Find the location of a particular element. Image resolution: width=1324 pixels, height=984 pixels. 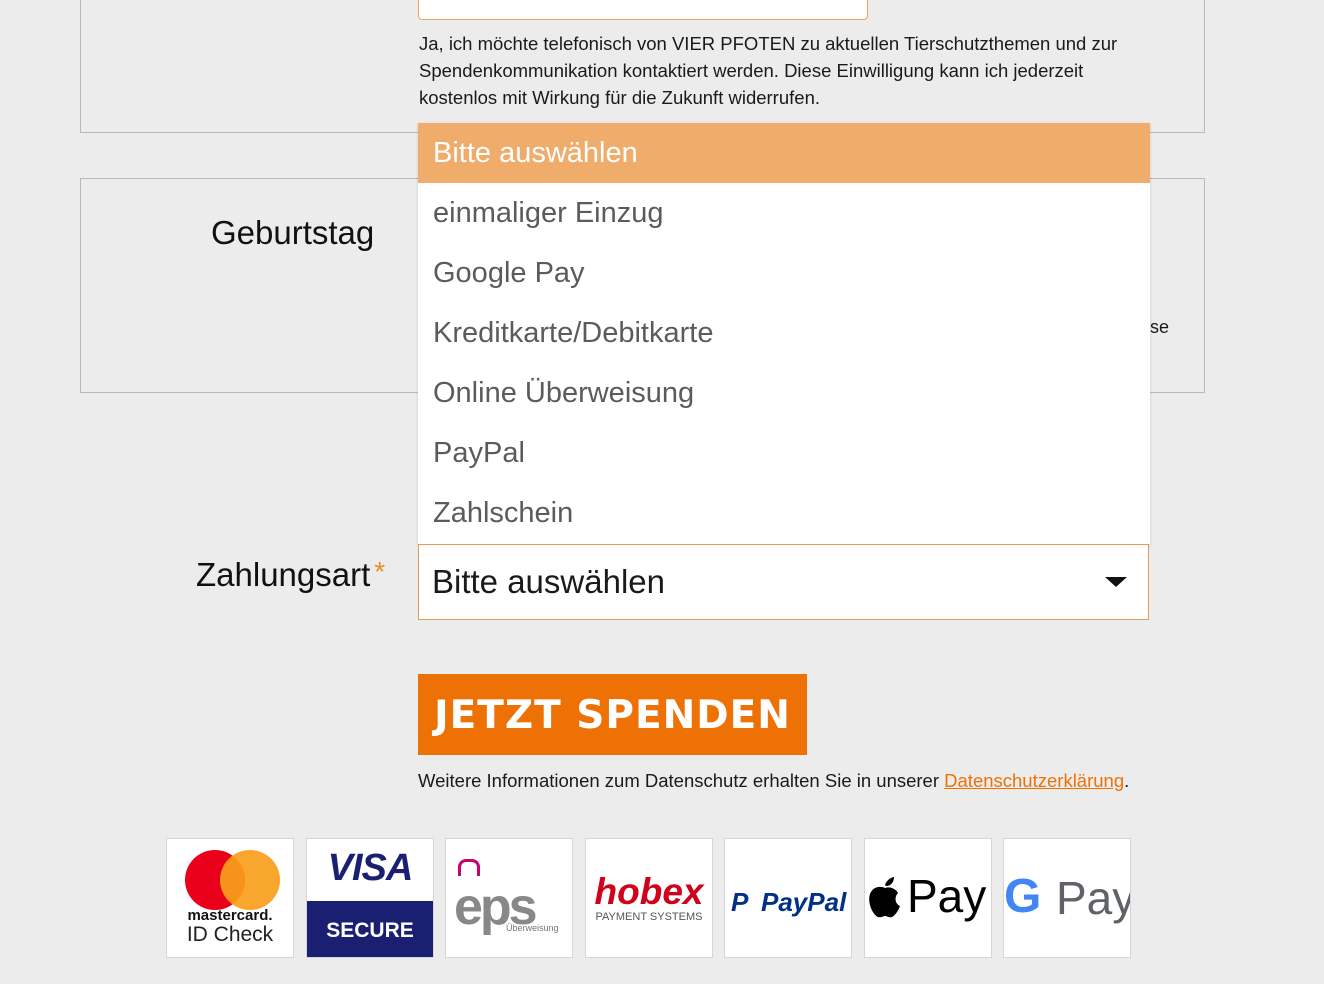

payment-method-value: Bitte auswählen is located at coordinates (548, 581).